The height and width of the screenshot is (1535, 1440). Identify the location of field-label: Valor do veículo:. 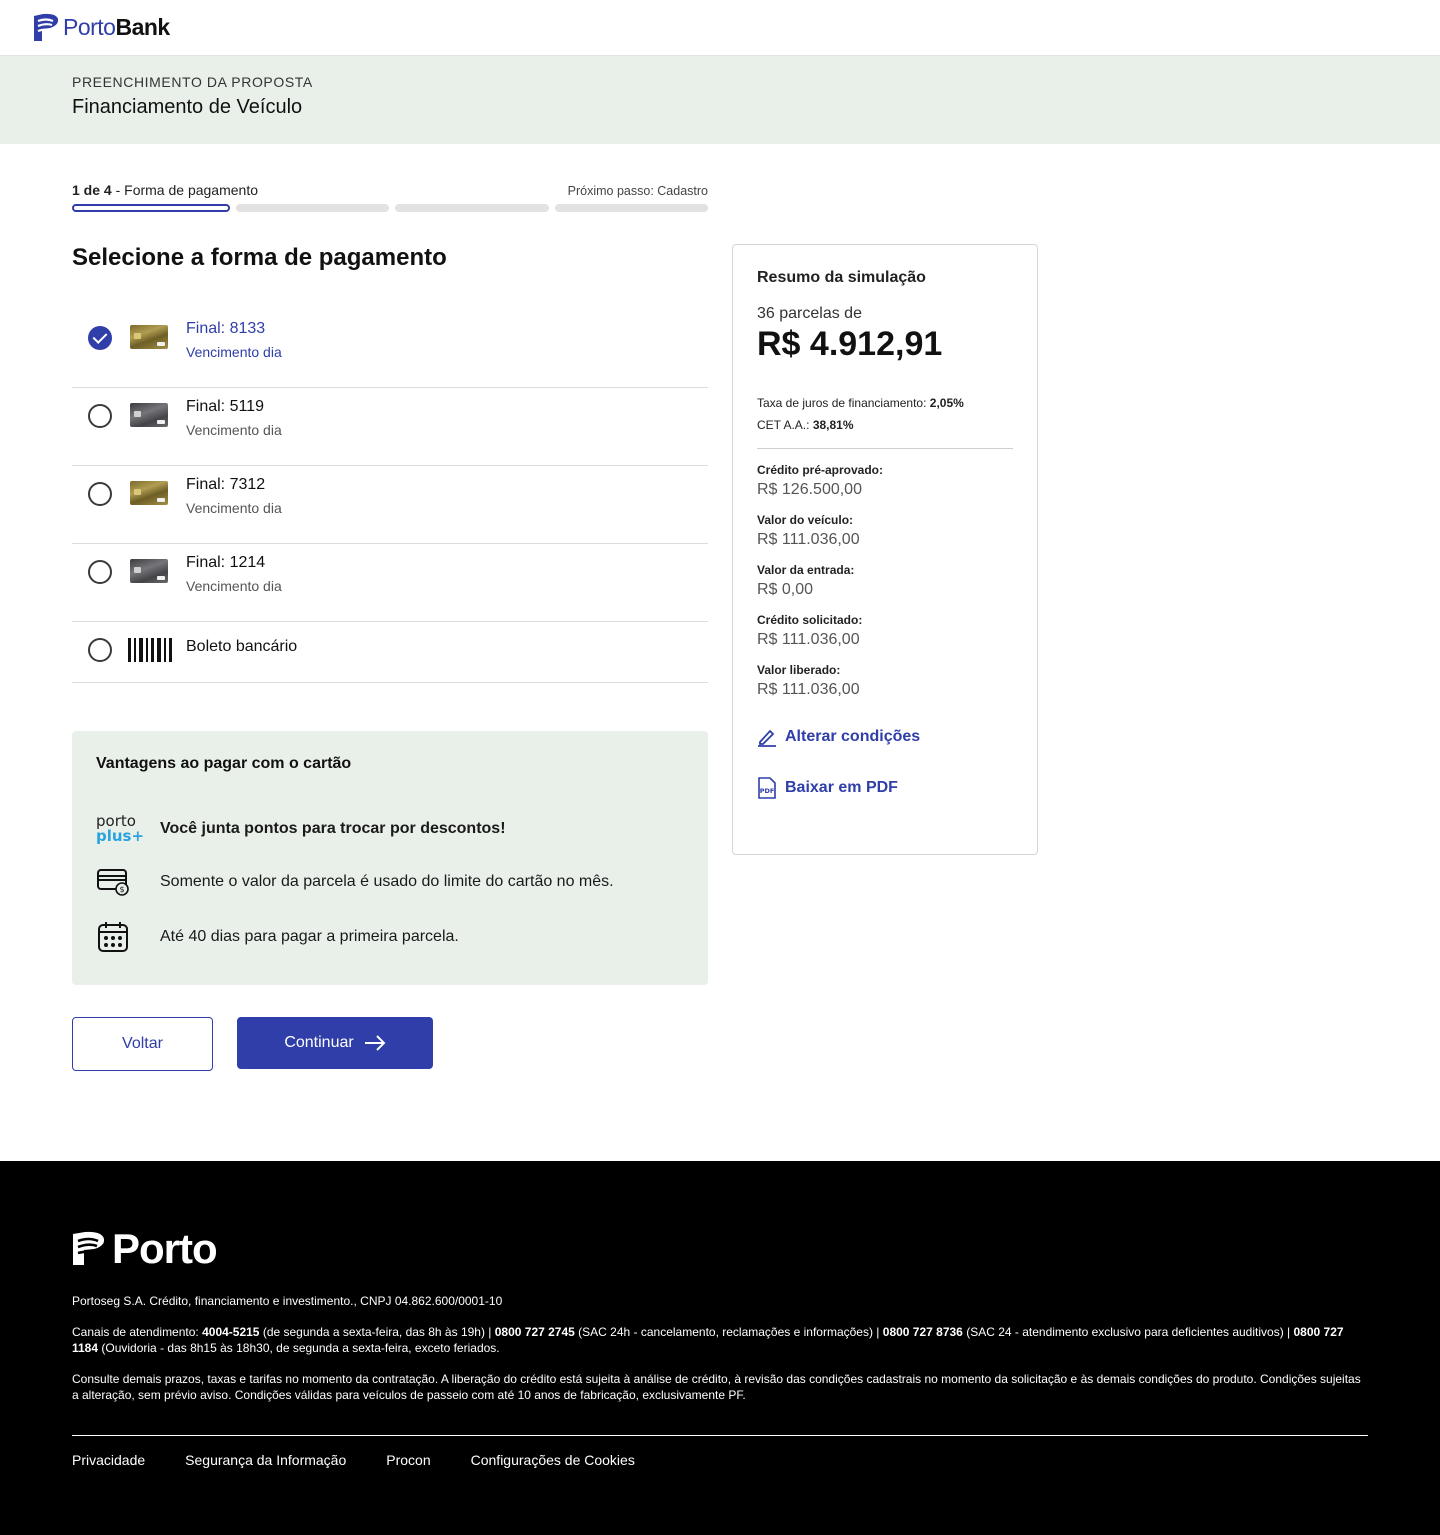
(805, 520).